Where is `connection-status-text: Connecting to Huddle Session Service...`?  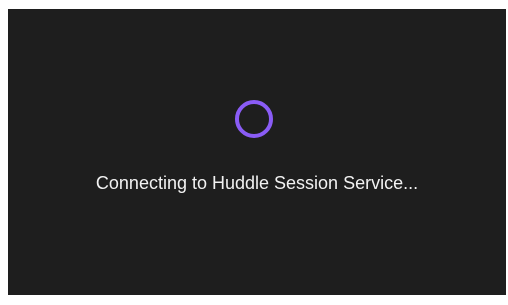 connection-status-text: Connecting to Huddle Session Service... is located at coordinates (257, 183).